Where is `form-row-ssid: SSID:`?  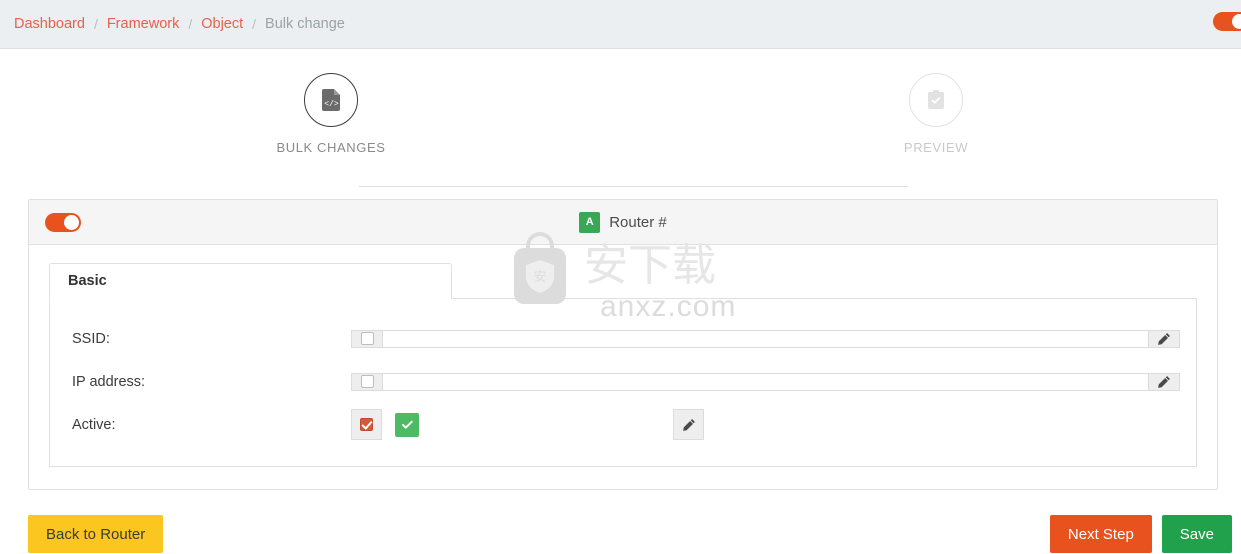
form-row-ssid: SSID: is located at coordinates (623, 338).